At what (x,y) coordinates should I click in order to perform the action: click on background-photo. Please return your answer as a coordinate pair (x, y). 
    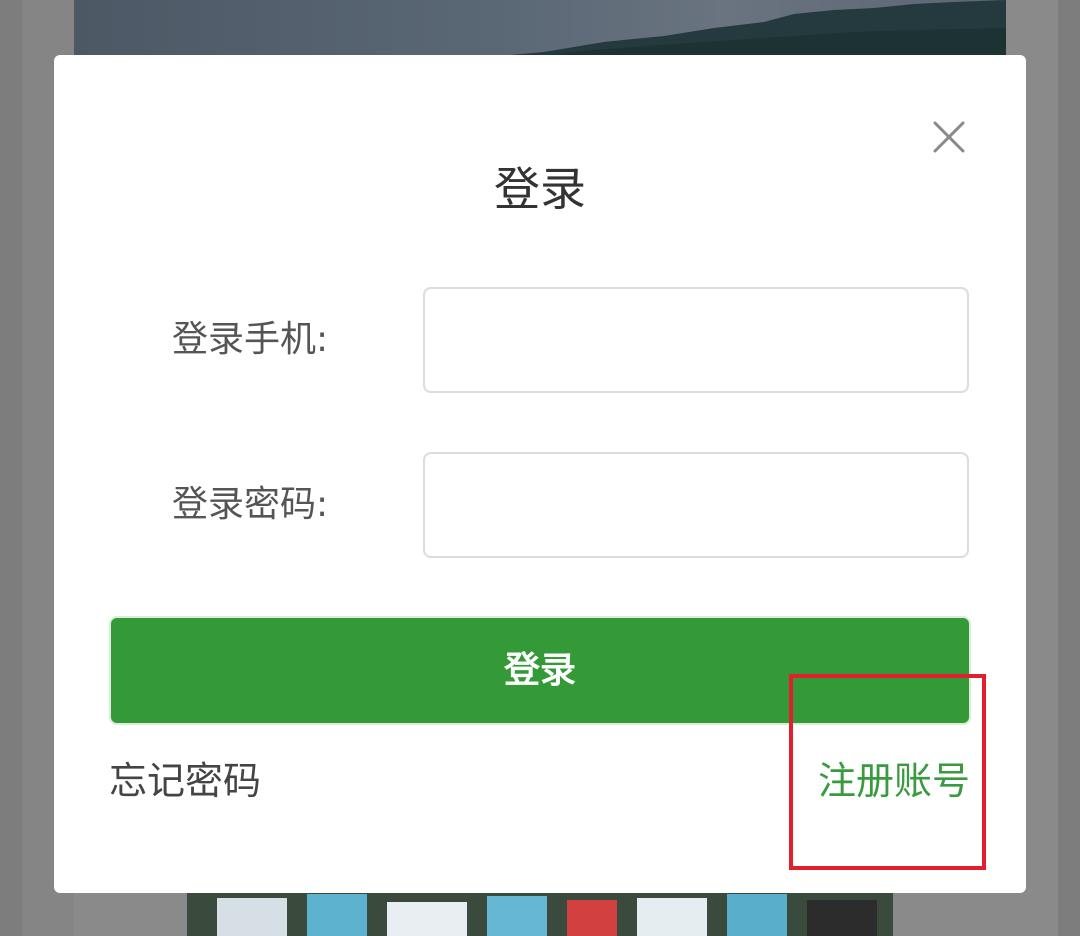
    Looking at the image, I should click on (540, 913).